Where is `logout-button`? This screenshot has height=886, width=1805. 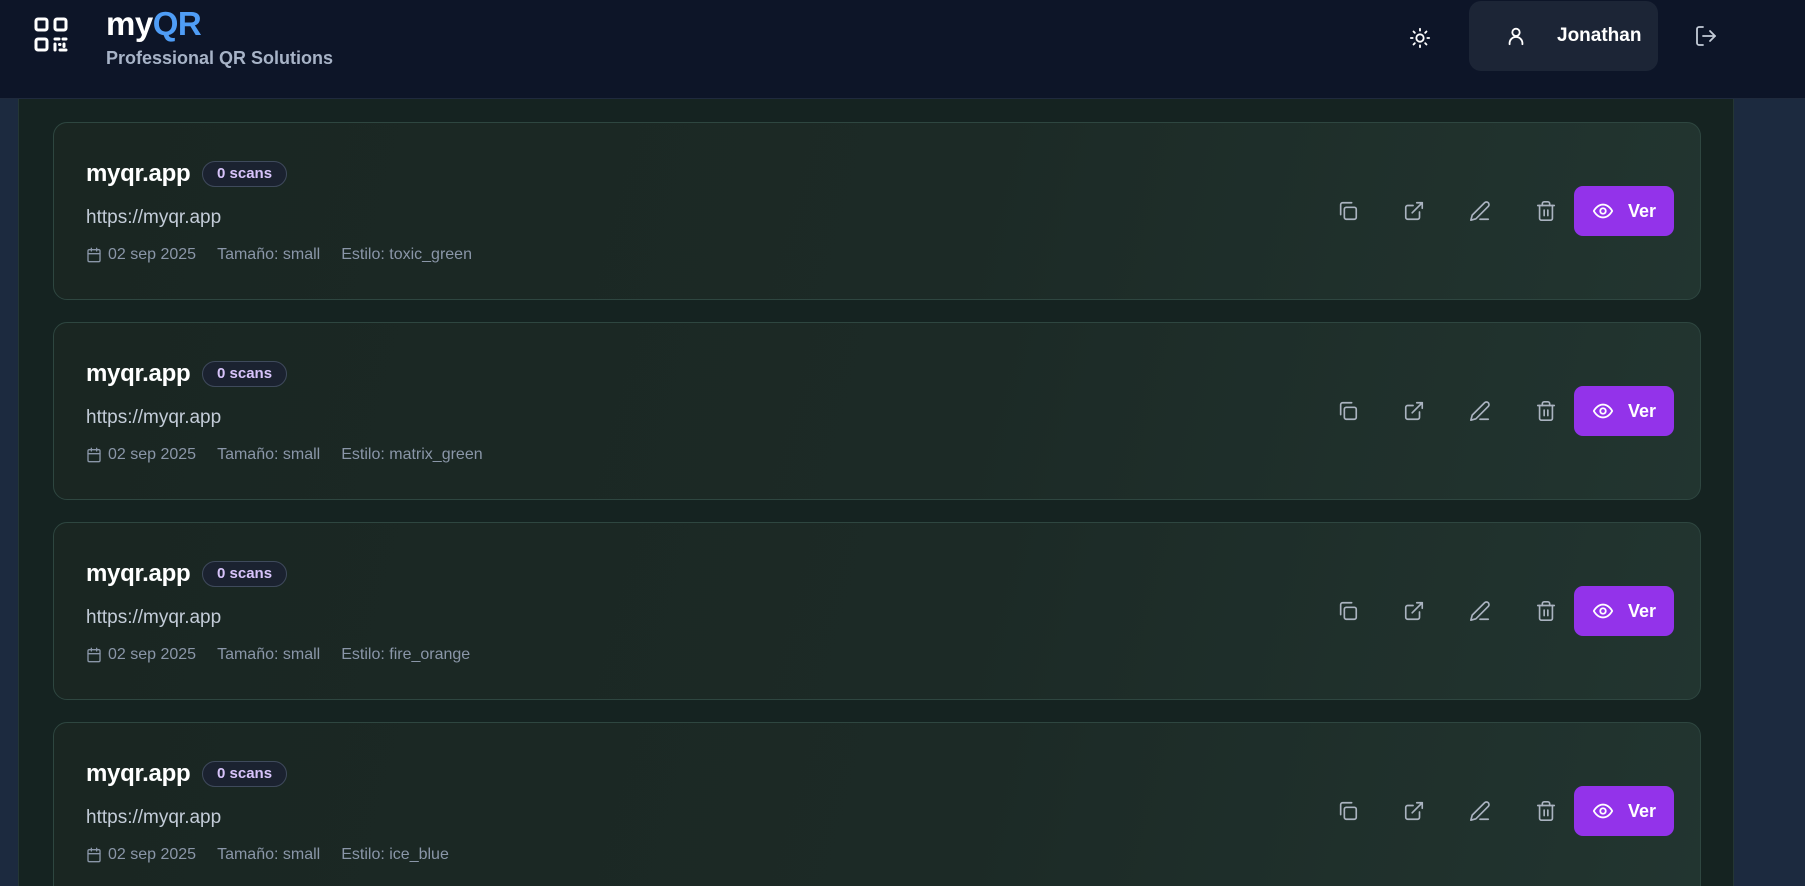
logout-button is located at coordinates (1706, 36).